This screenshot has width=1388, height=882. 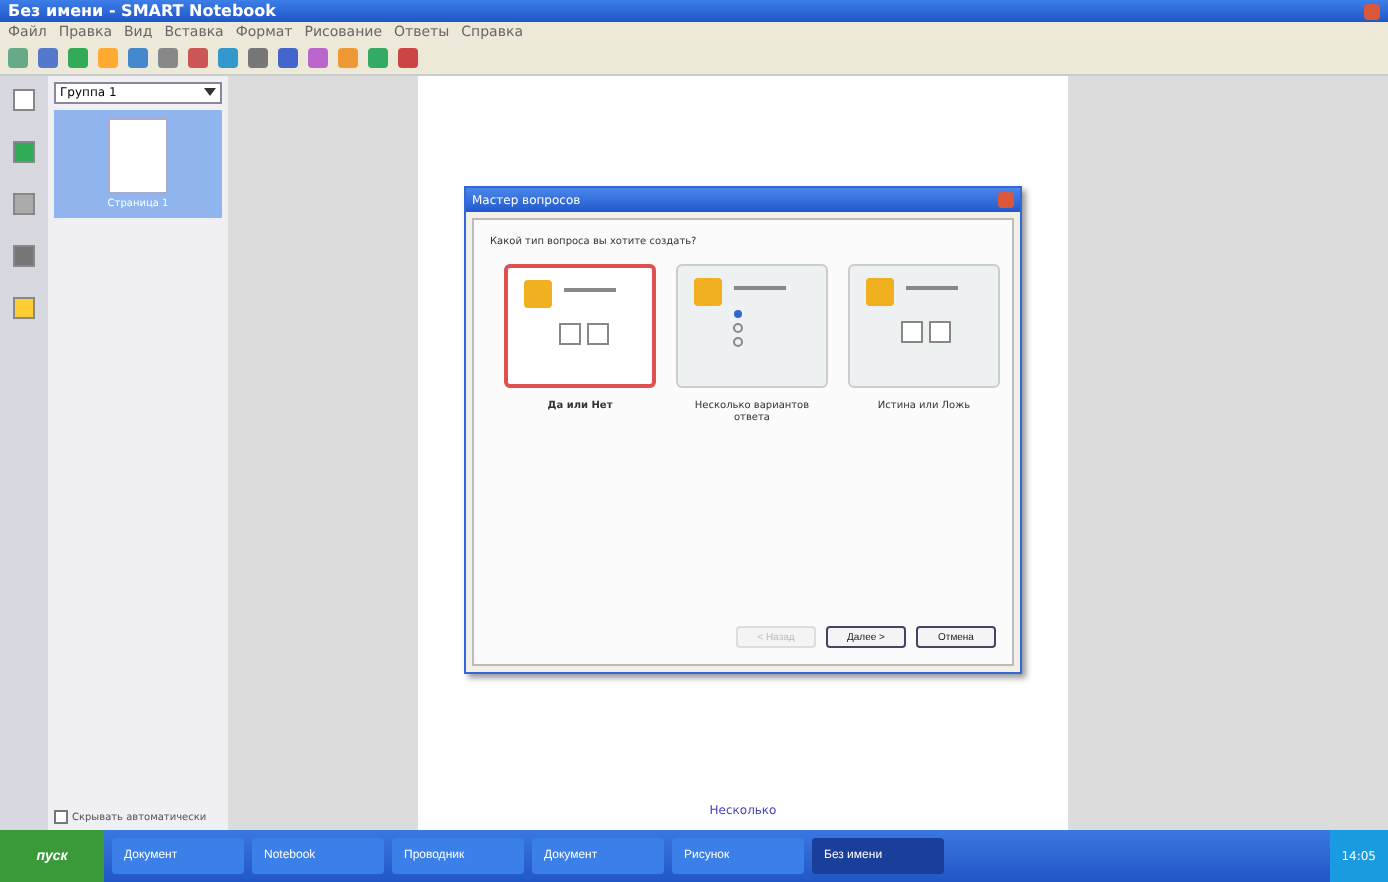 What do you see at coordinates (210, 92) in the screenshot?
I see `dropdown-caret-icon` at bounding box center [210, 92].